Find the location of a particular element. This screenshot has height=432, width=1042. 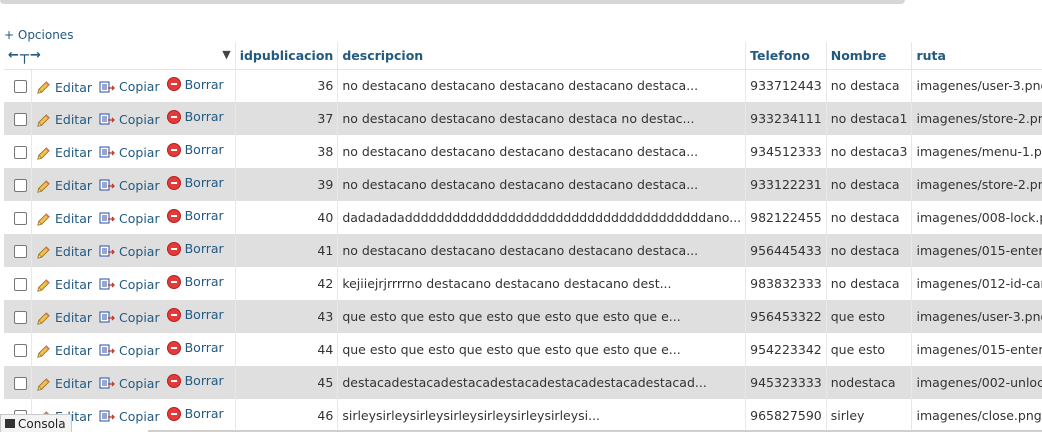

cell-ruta: imagenes/002-unlock.png is located at coordinates (976, 382).